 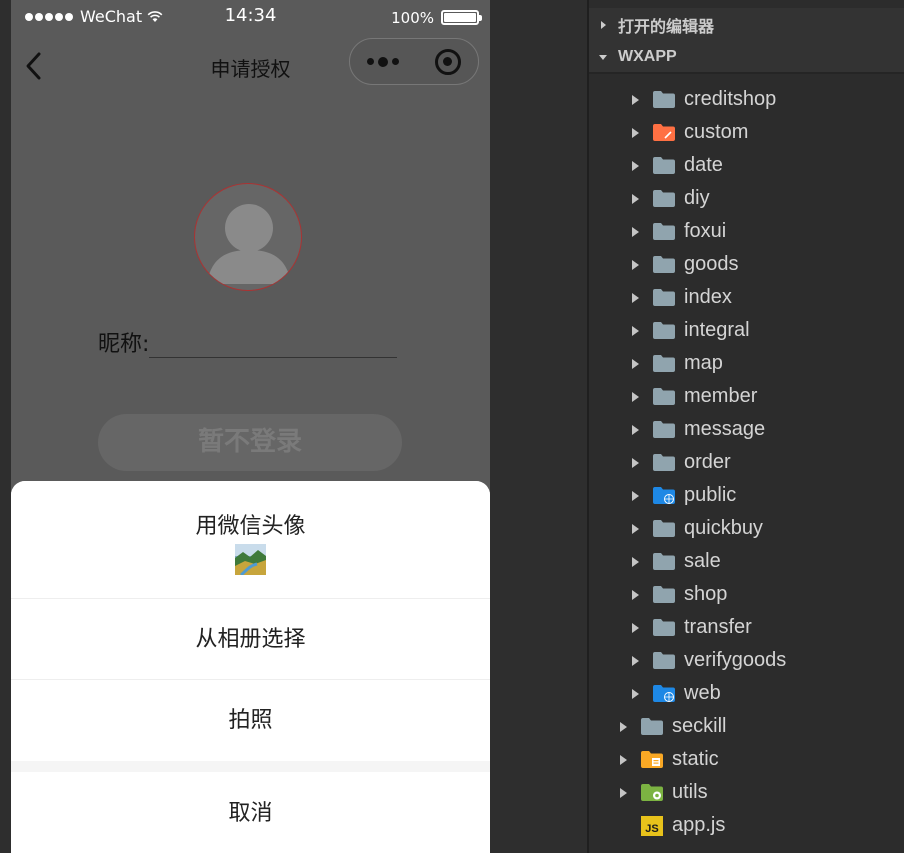 I want to click on tree-item-label: goods, so click(x=711, y=264).